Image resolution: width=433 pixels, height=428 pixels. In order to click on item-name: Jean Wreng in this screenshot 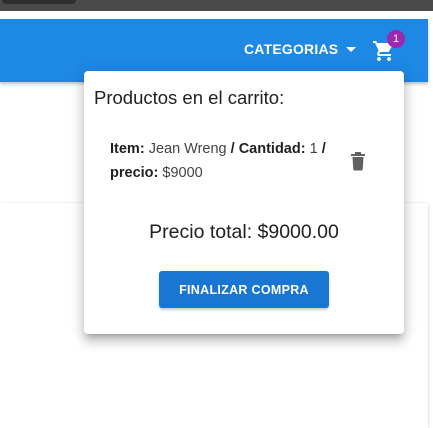, I will do `click(187, 149)`.